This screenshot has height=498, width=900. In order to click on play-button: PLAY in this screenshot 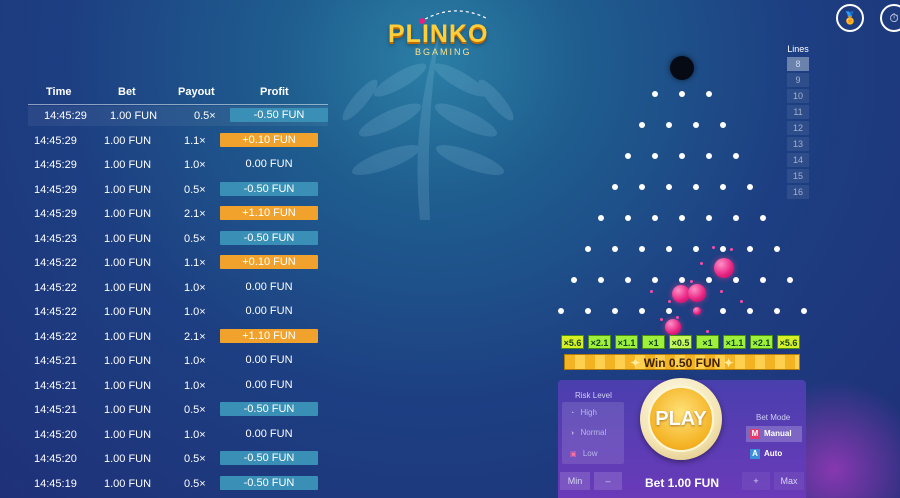, I will do `click(681, 419)`.